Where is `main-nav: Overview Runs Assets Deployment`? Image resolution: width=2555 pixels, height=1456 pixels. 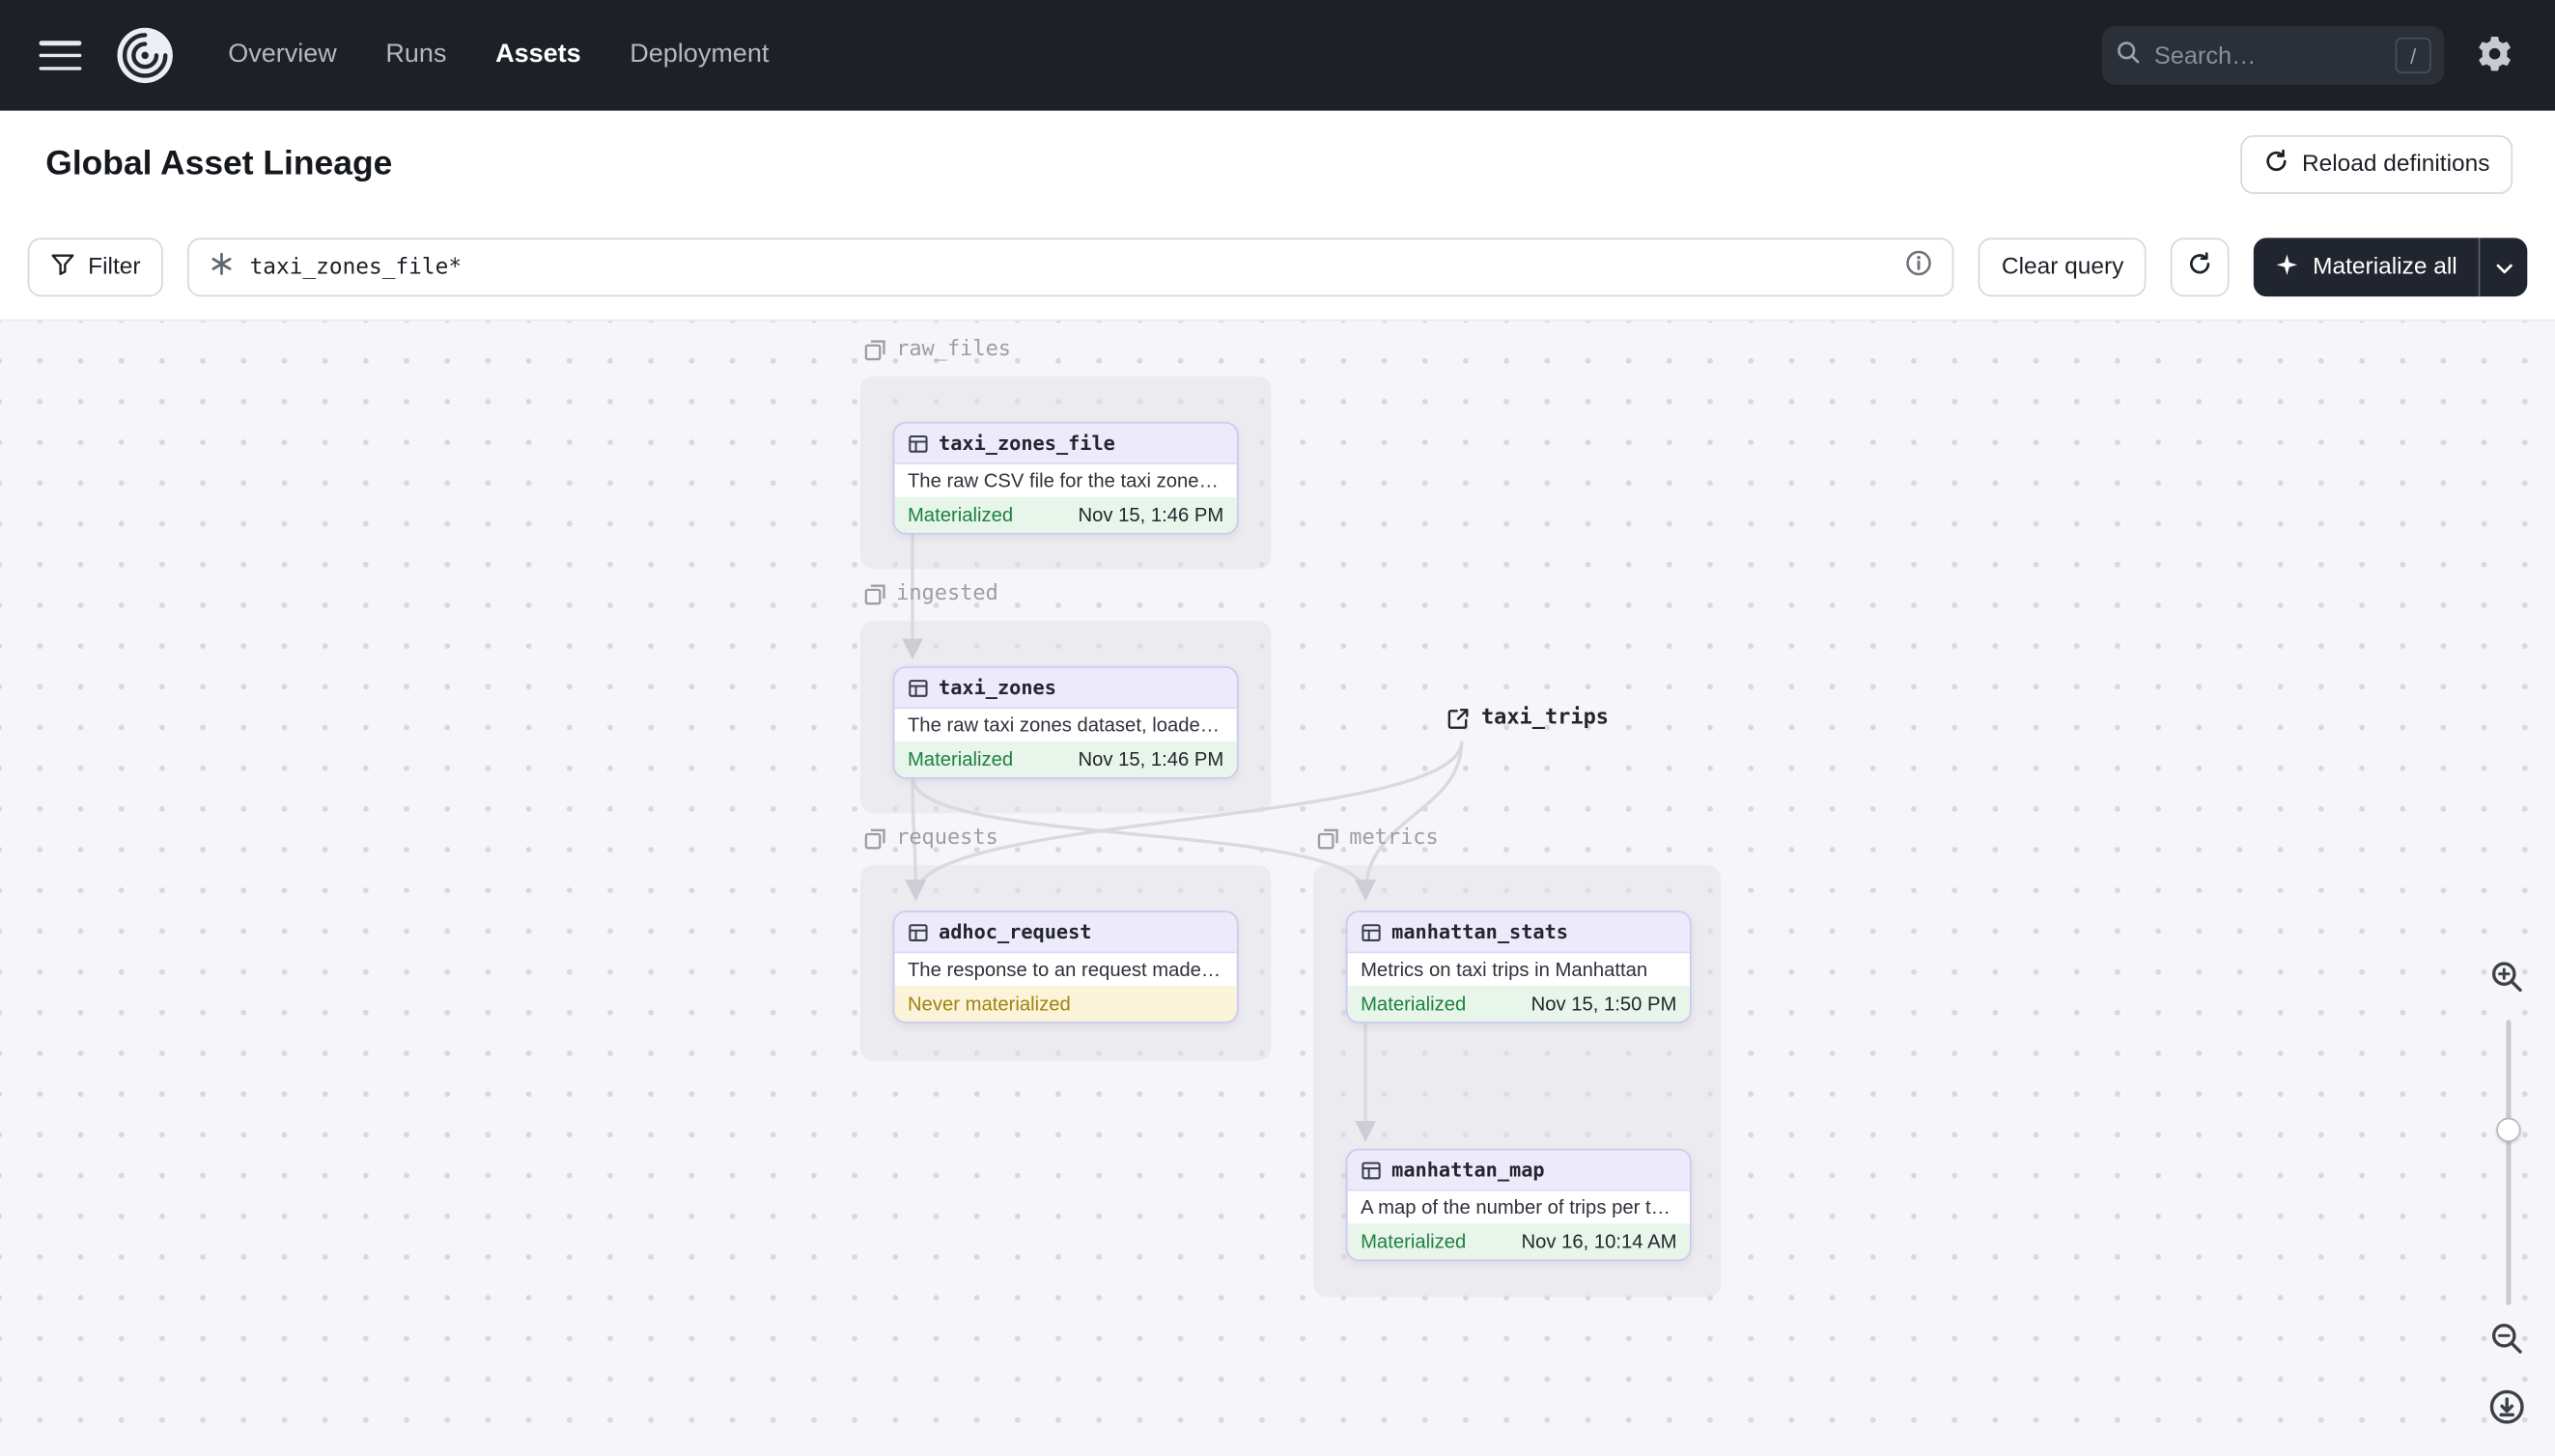
main-nav: Overview Runs Assets Deployment is located at coordinates (498, 56).